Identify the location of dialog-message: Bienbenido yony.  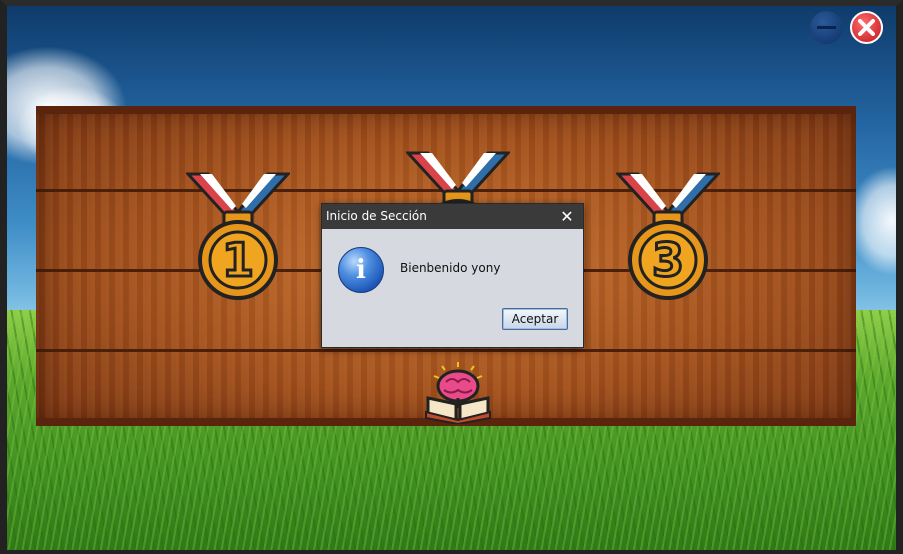
(450, 268).